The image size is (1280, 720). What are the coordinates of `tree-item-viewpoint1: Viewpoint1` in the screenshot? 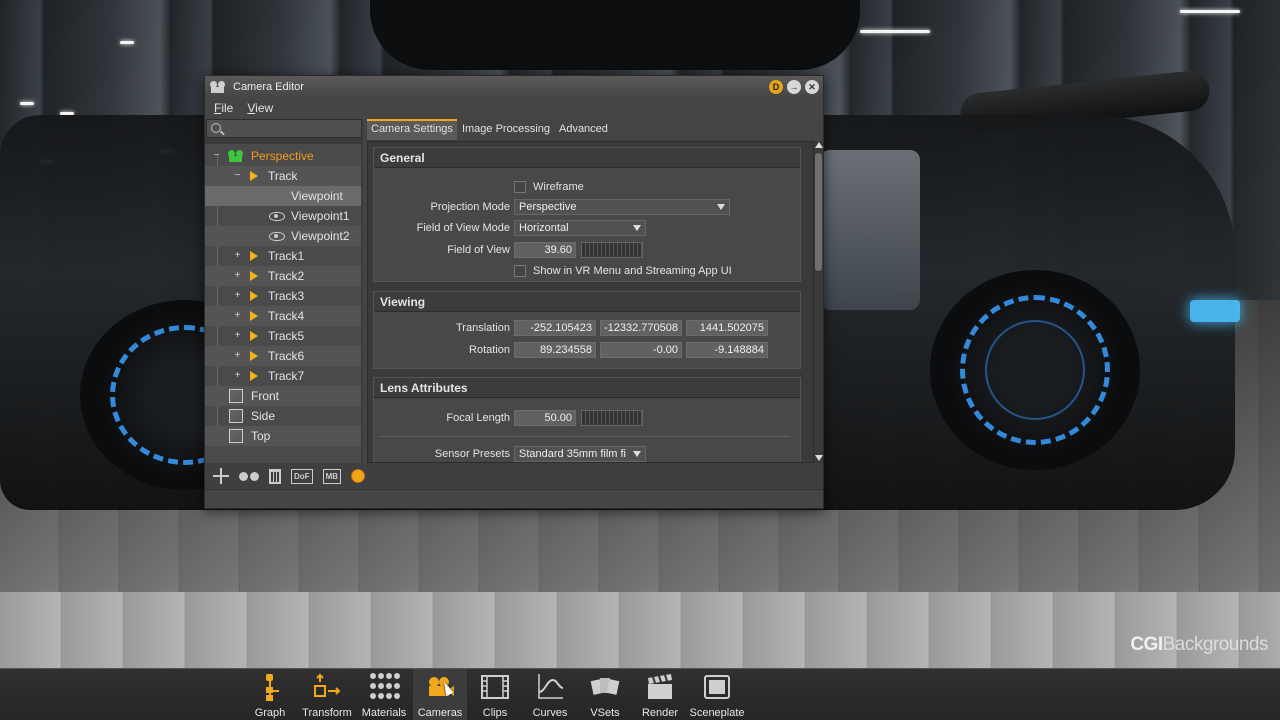 It's located at (283, 216).